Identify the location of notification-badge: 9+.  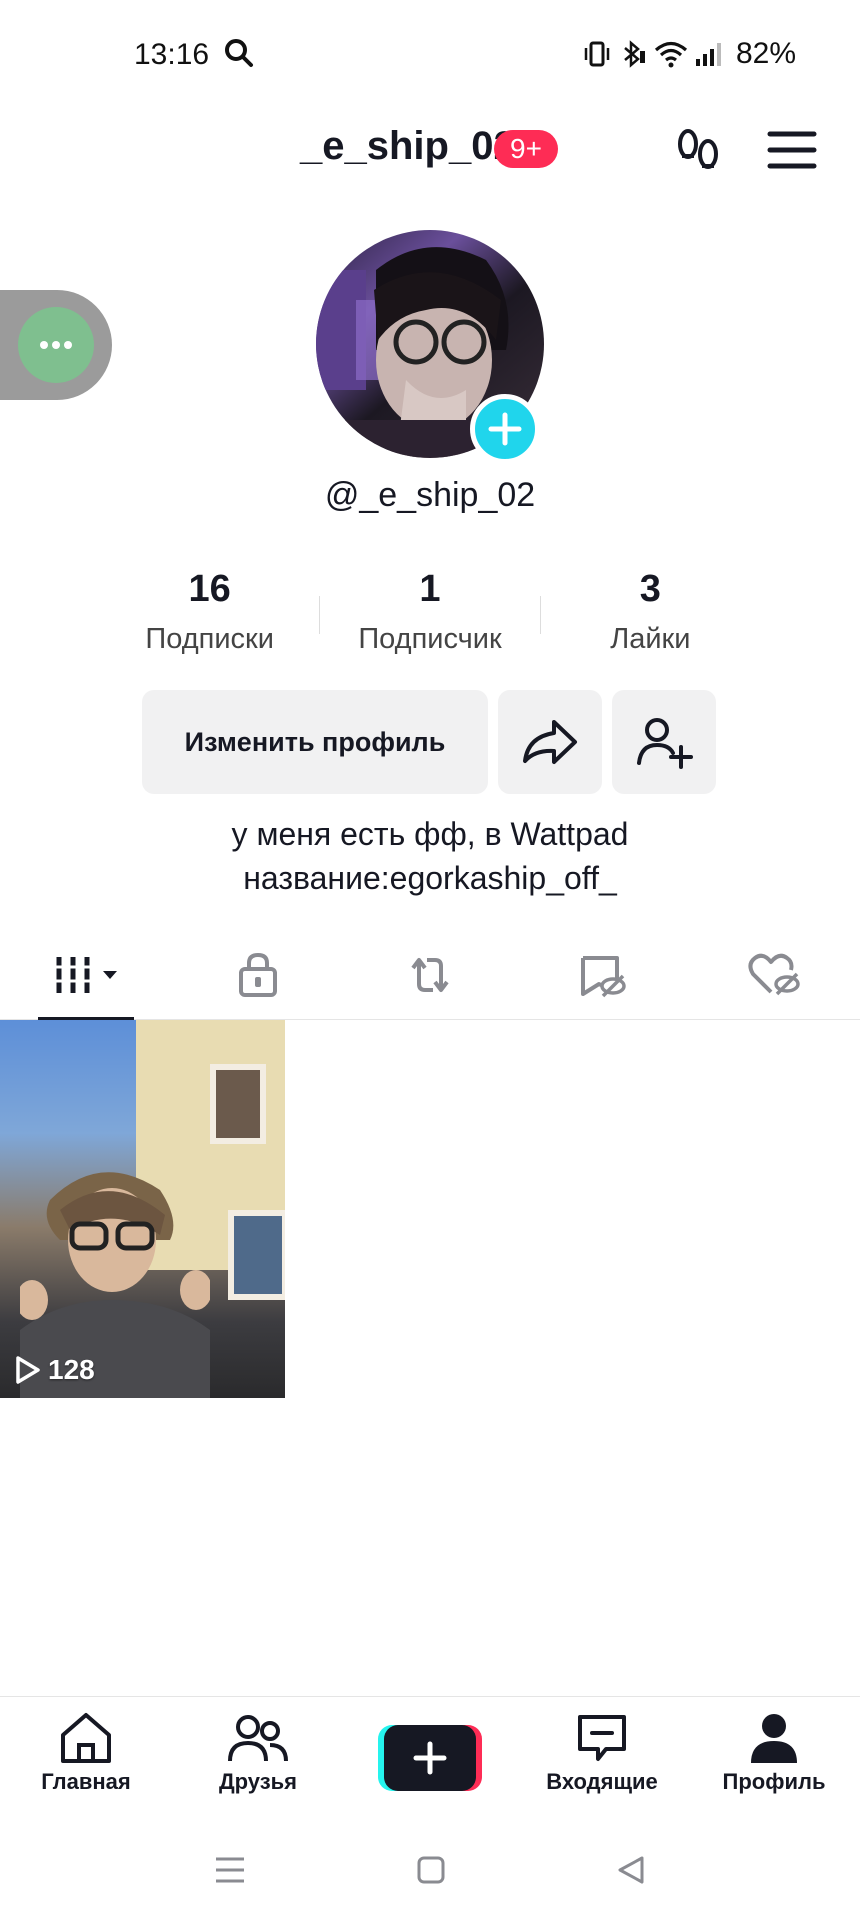
(526, 149).